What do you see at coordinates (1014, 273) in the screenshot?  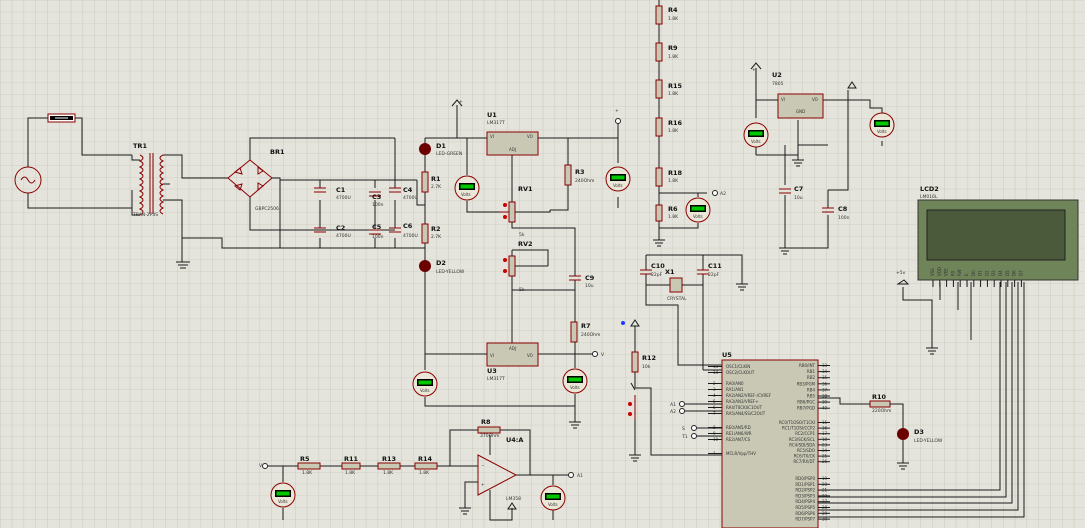 I see `lcd-pin-12: D6` at bounding box center [1014, 273].